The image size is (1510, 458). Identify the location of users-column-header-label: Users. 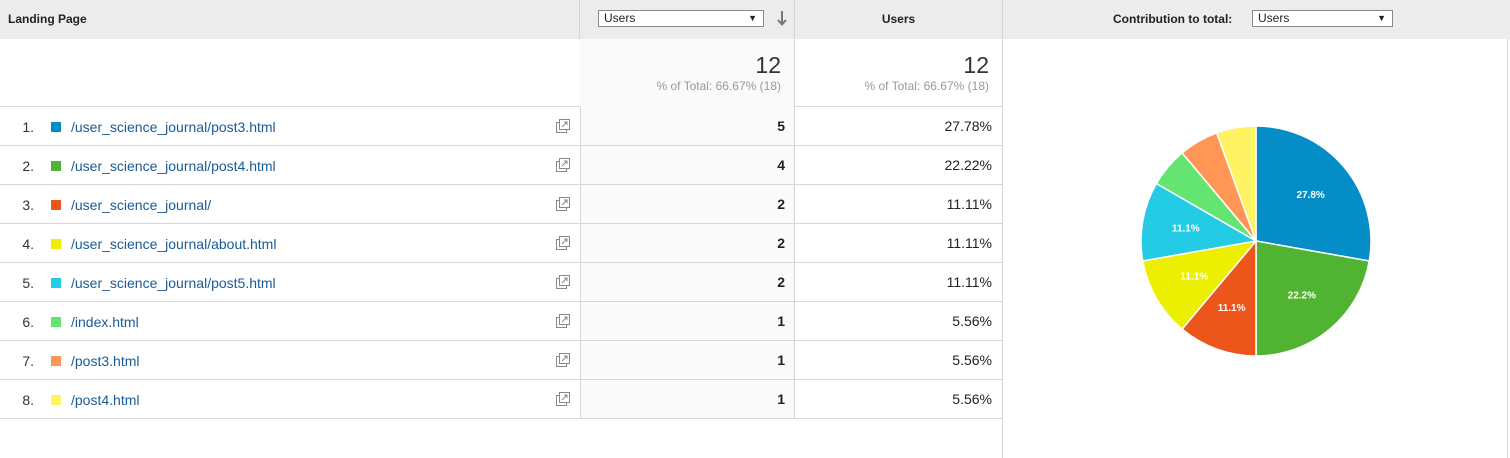
(898, 19).